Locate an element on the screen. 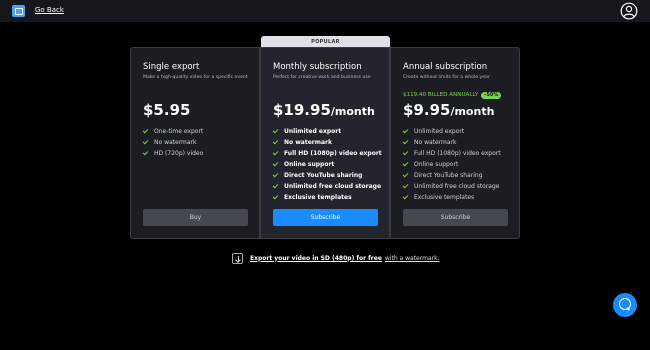  go-back-link: Go Back is located at coordinates (49, 10).